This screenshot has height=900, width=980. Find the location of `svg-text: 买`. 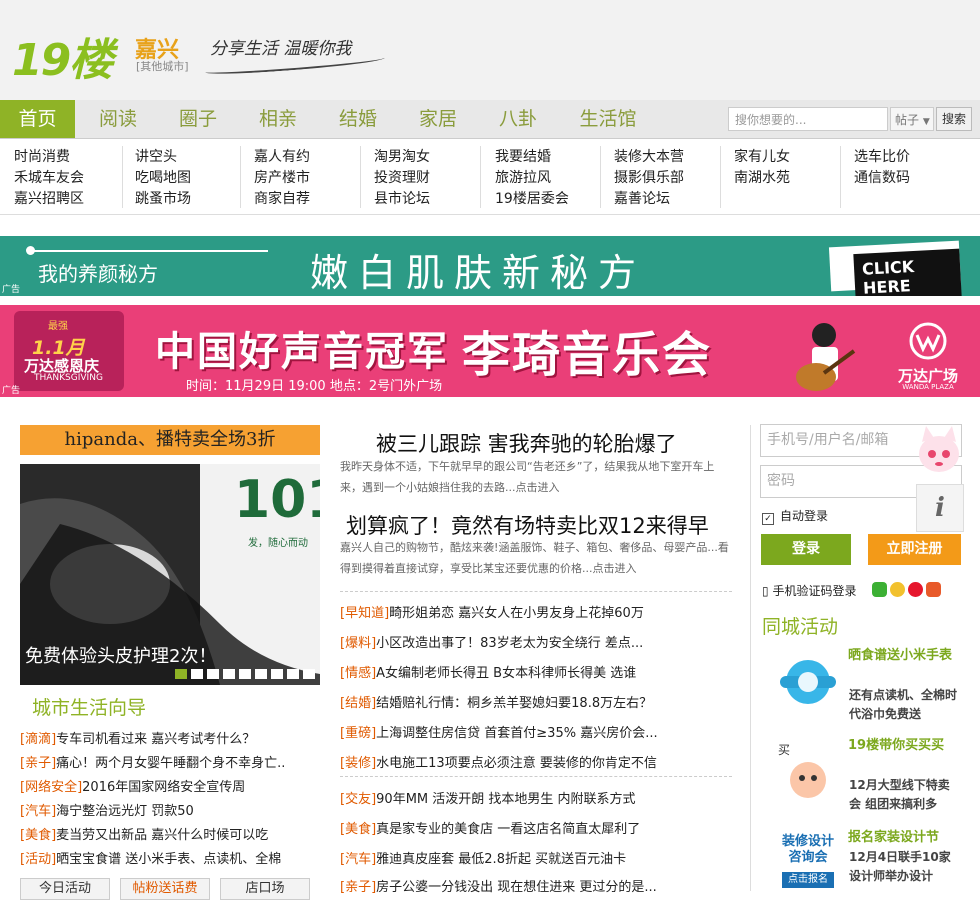

svg-text: 买 is located at coordinates (784, 750).